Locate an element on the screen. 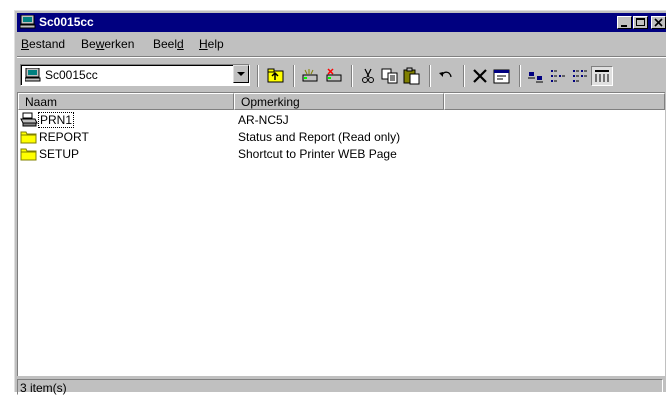 The width and height of the screenshot is (666, 395). printer-icon is located at coordinates (29, 119).